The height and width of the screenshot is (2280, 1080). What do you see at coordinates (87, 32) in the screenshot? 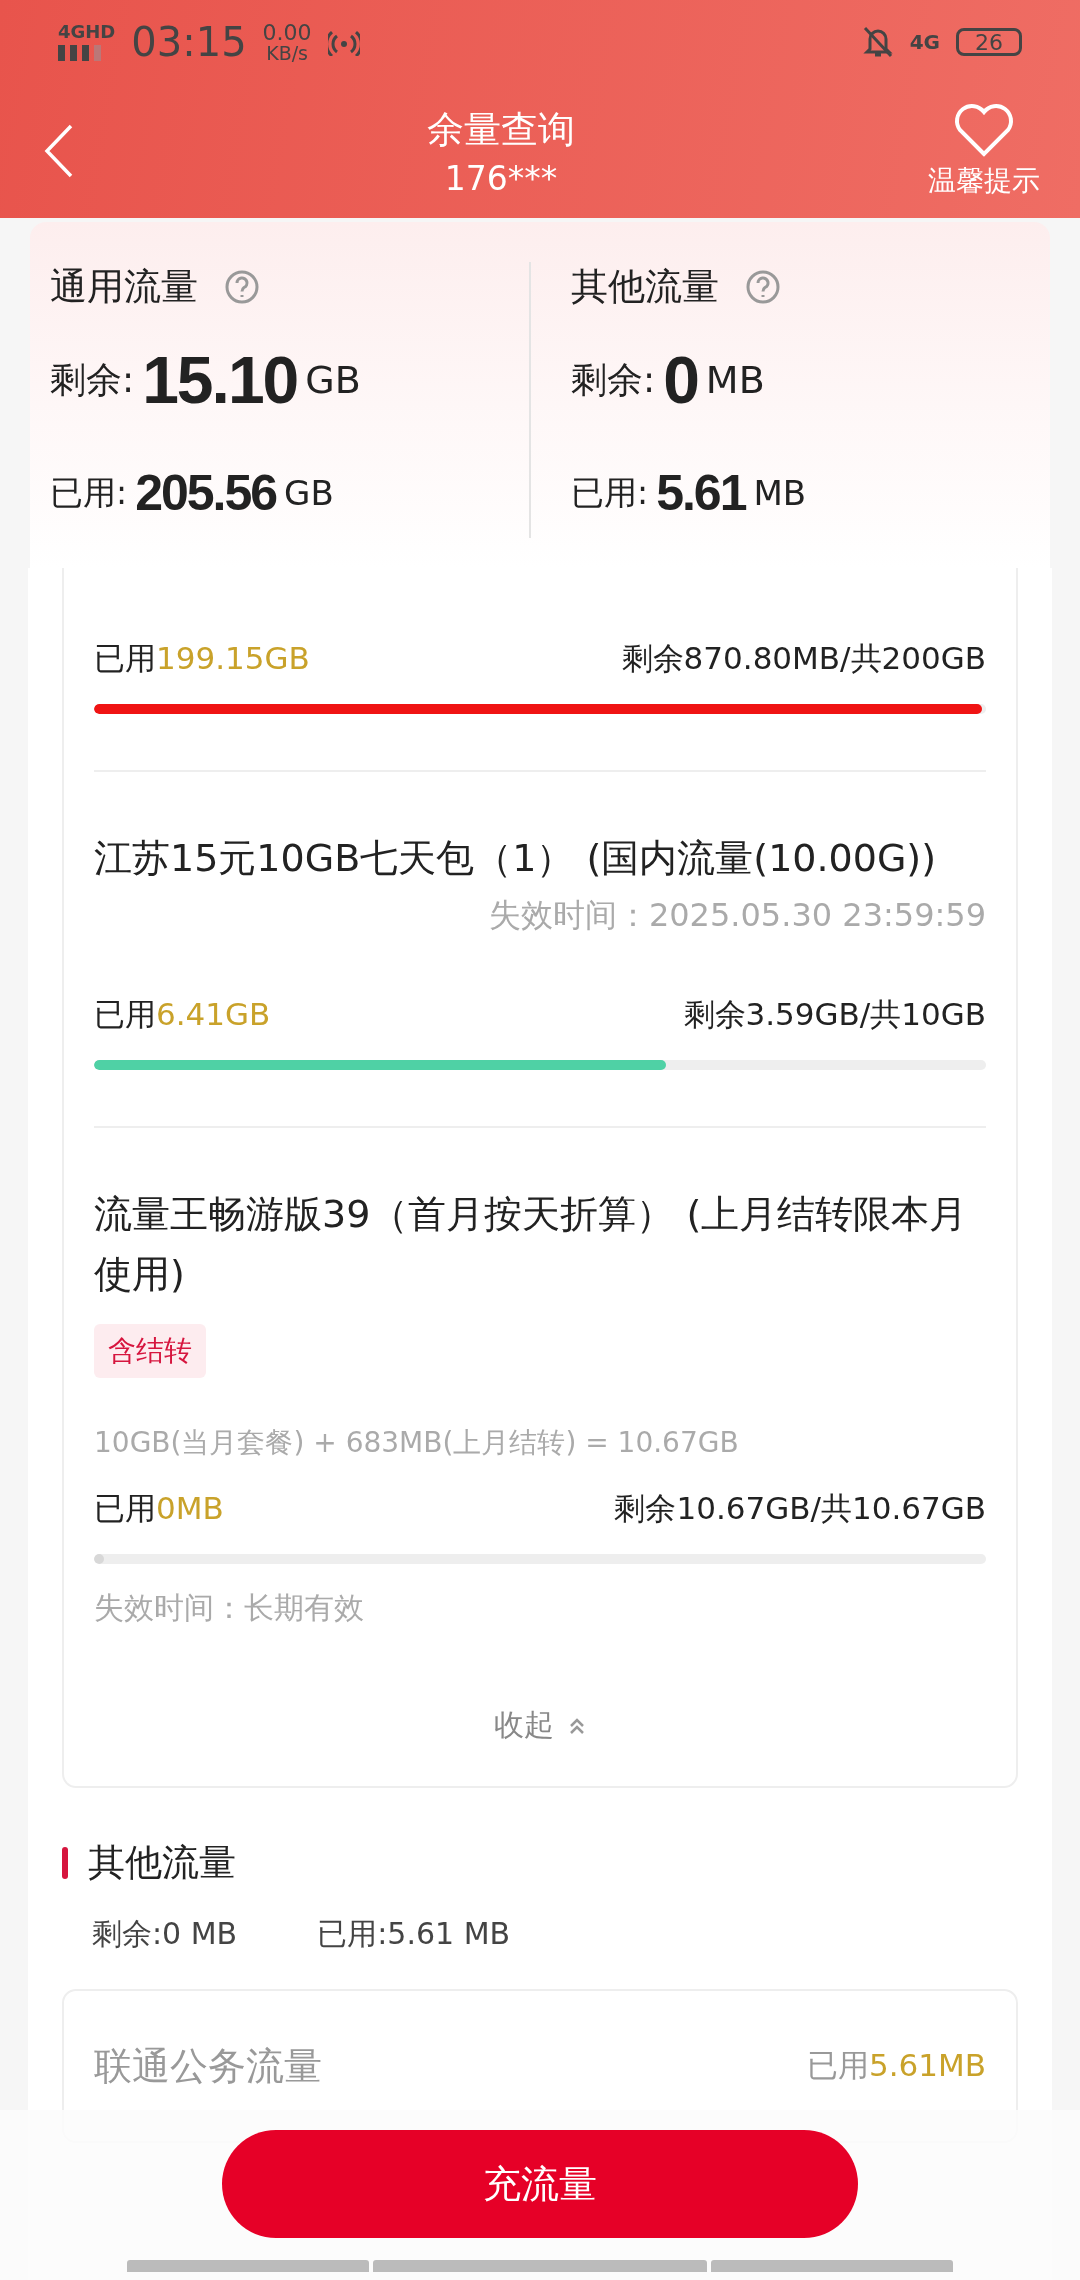
I see `network-label: 4GHD` at bounding box center [87, 32].